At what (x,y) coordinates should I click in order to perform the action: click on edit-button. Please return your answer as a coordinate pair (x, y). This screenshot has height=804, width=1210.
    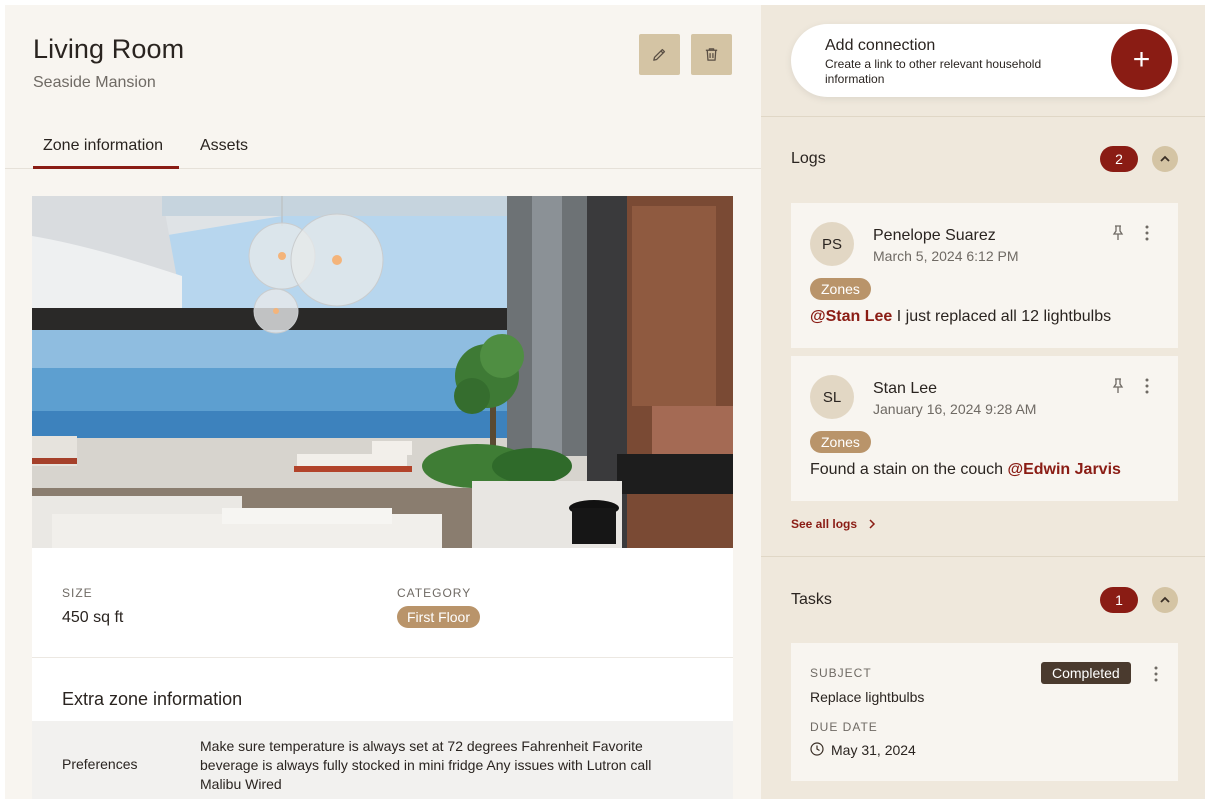
    Looking at the image, I should click on (659, 54).